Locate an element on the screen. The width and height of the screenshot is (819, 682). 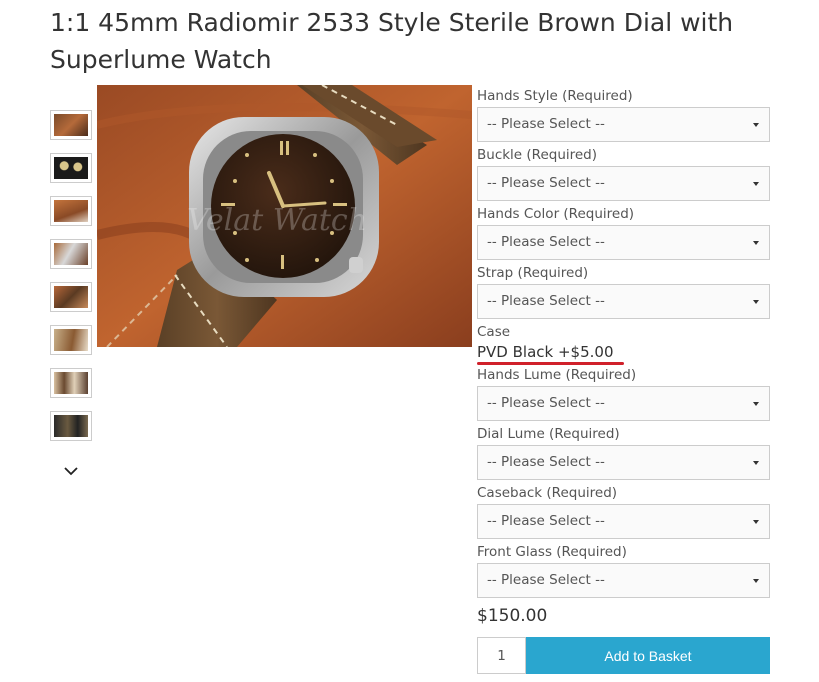
option-label: Caseback (Required) is located at coordinates (547, 493).